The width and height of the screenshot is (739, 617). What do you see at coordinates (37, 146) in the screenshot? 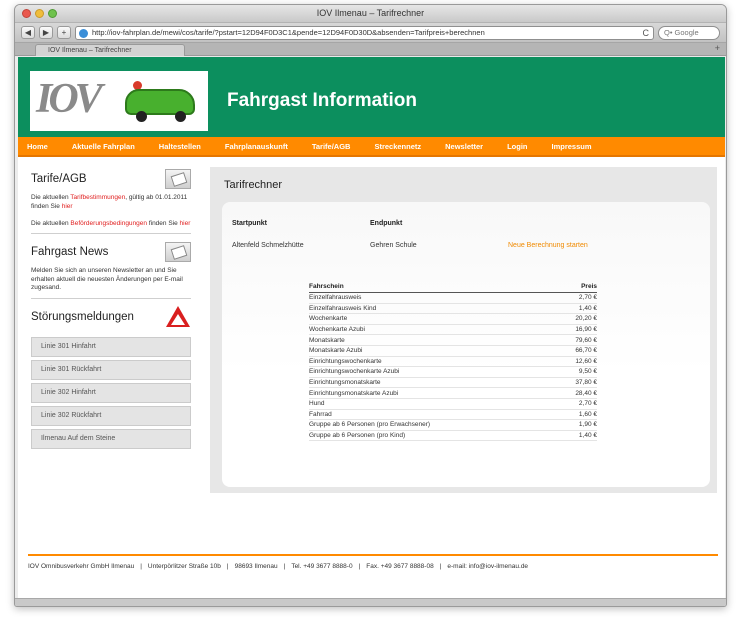
I see `nav-home: Home` at bounding box center [37, 146].